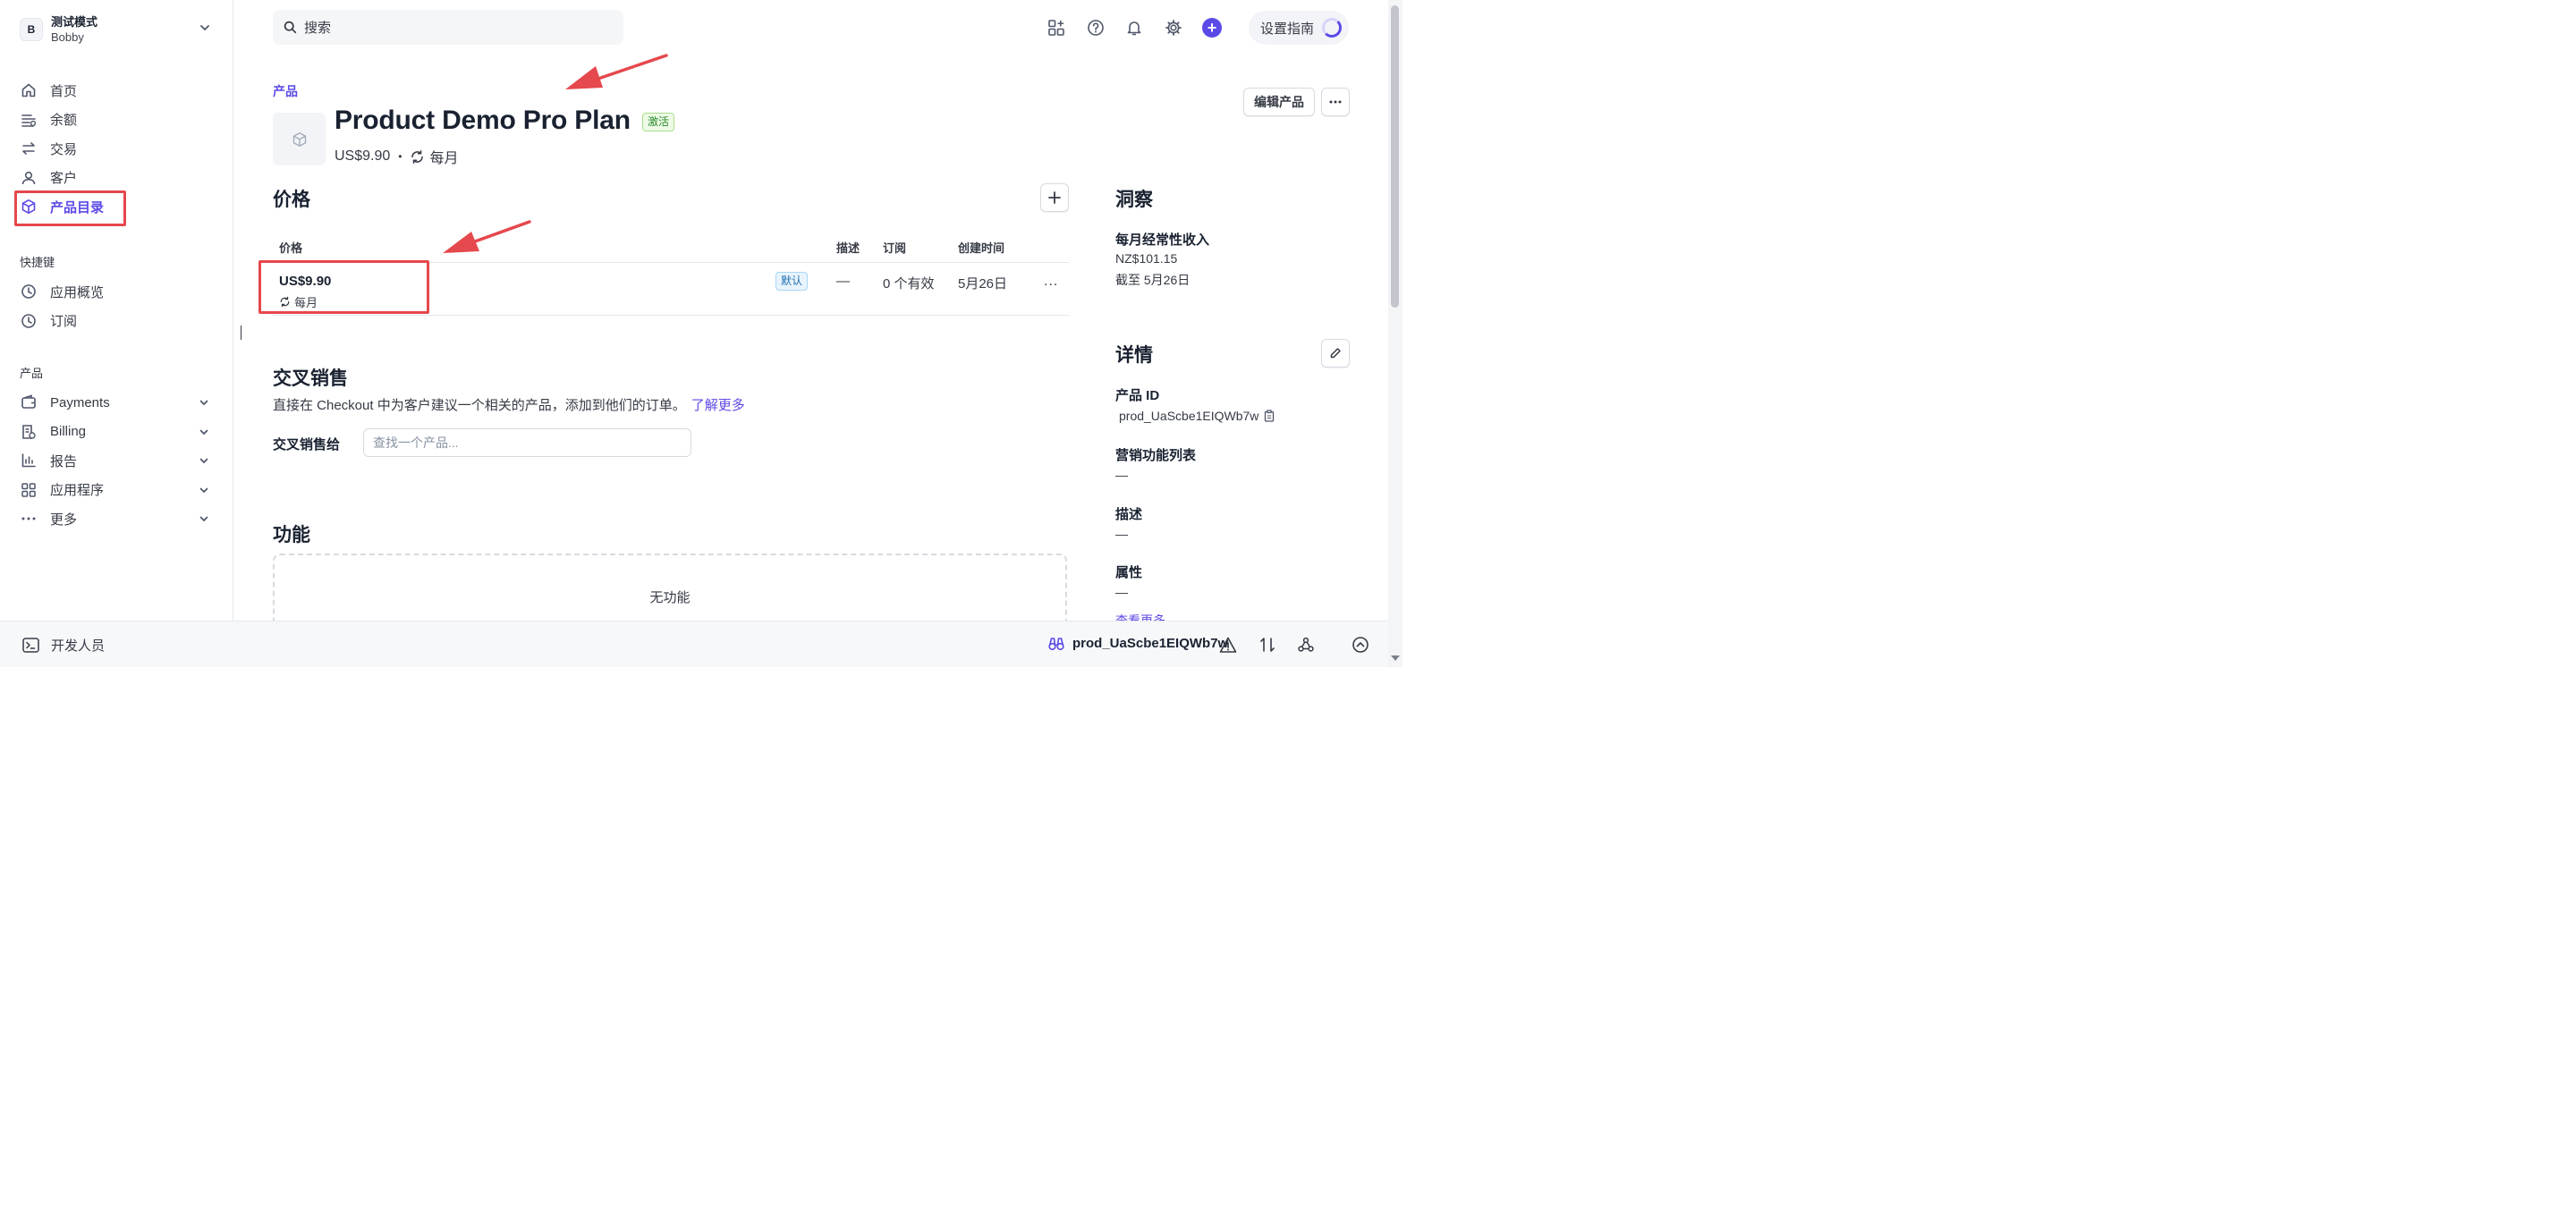 This screenshot has width=2576, height=1226. I want to click on sidebar-item-label: 余额, so click(64, 121).